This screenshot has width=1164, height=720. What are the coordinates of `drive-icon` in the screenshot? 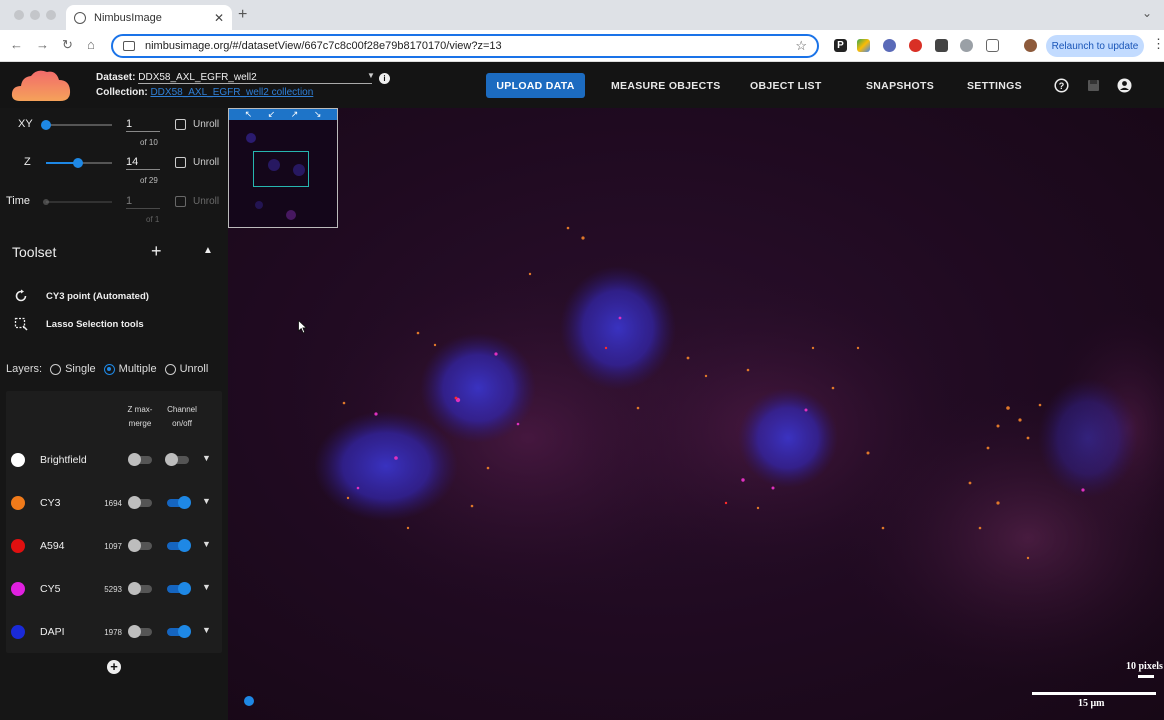 It's located at (863, 45).